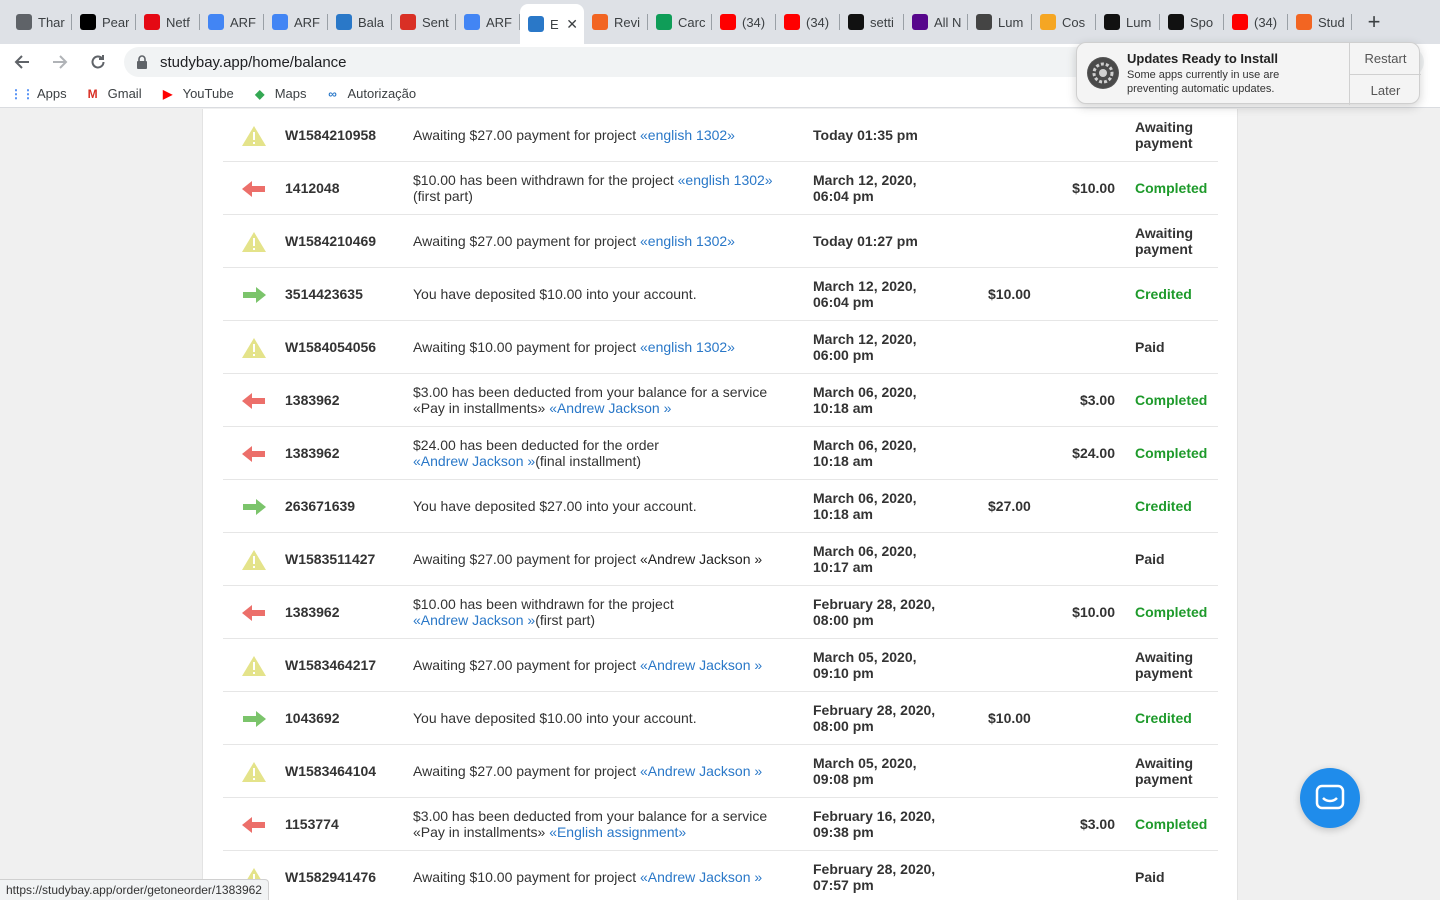  Describe the element at coordinates (1330, 798) in the screenshot. I see `chat-launcher-button` at that location.